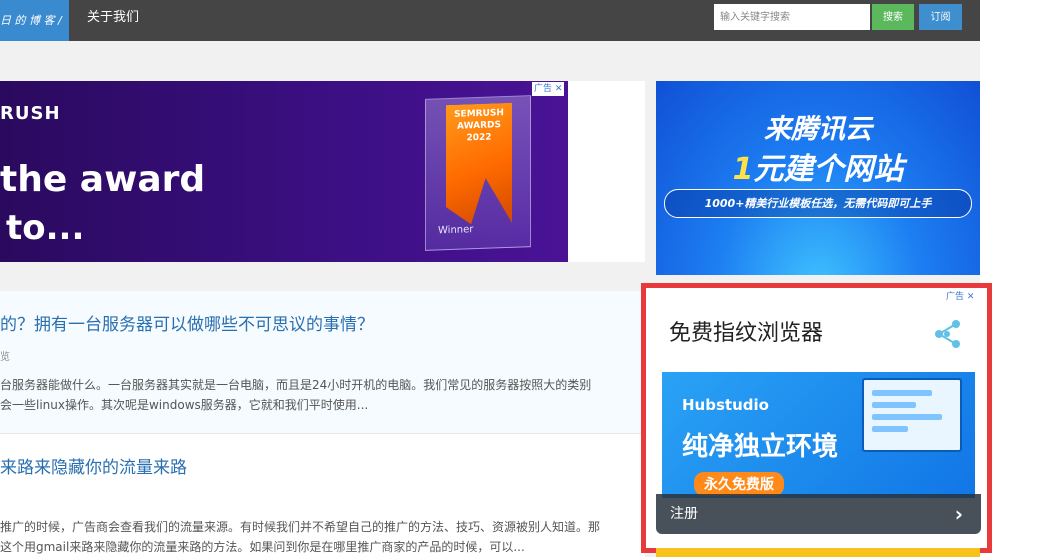  Describe the element at coordinates (818, 514) in the screenshot. I see `register-button: 注册 ›` at that location.